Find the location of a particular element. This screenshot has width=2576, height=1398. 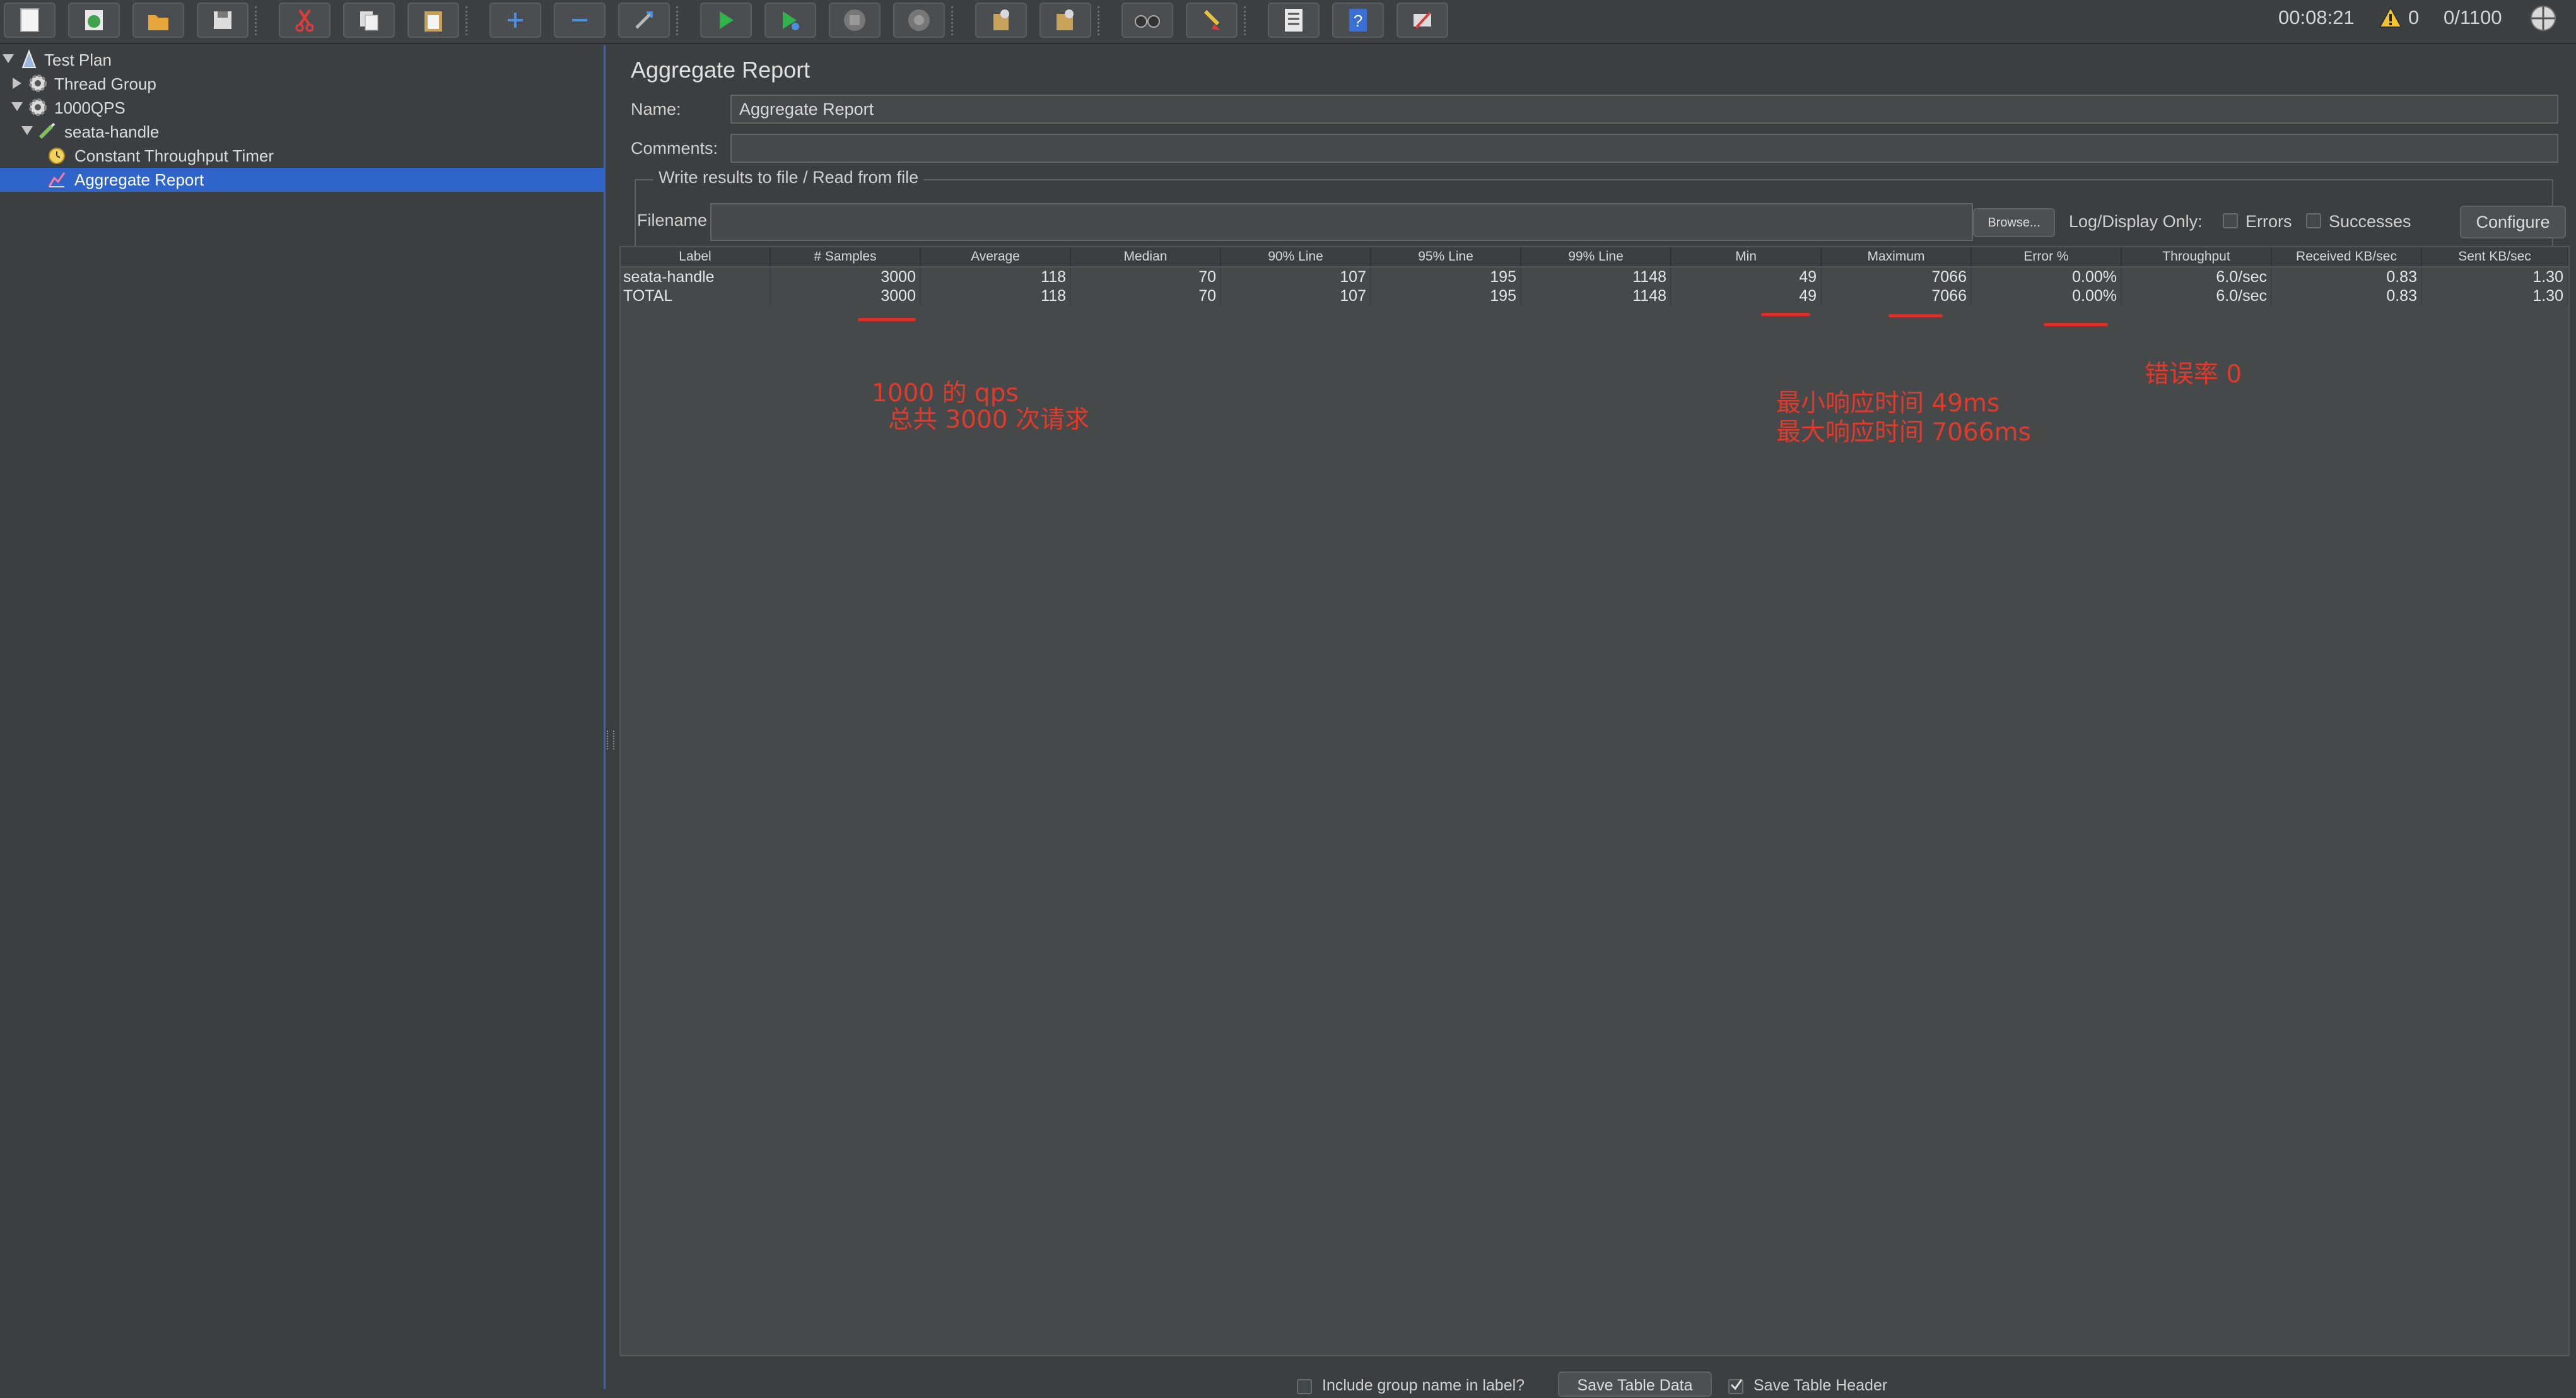

binoculars-icon is located at coordinates (1147, 21).